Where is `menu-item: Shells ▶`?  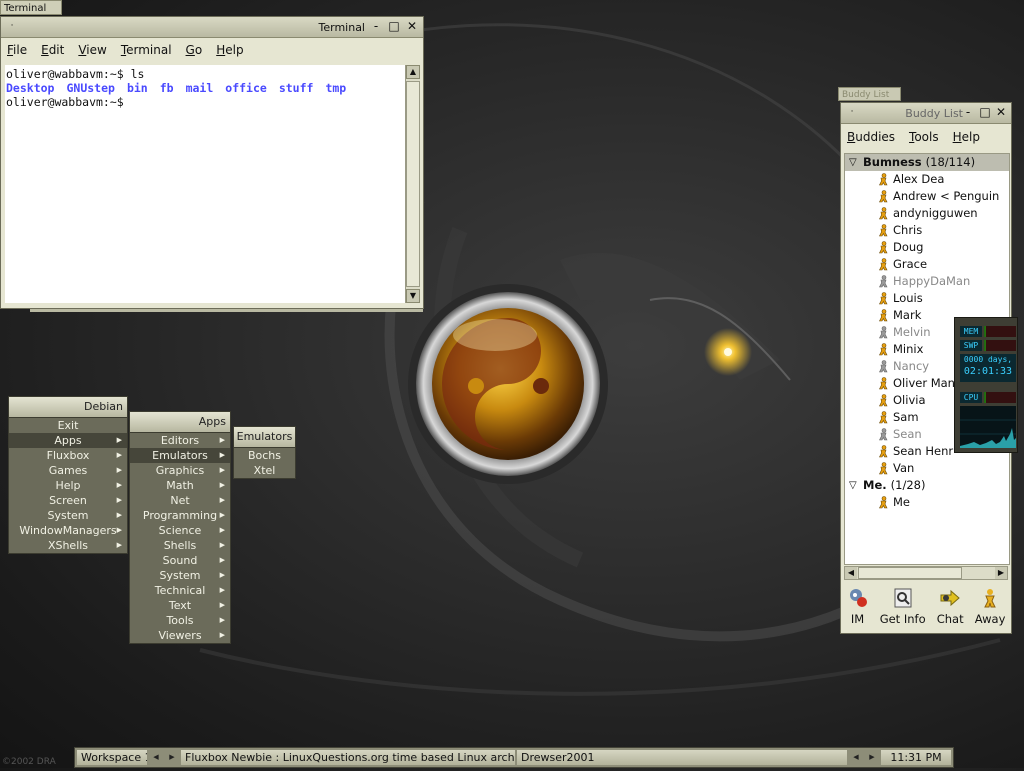
menu-item: Shells ▶ is located at coordinates (180, 545).